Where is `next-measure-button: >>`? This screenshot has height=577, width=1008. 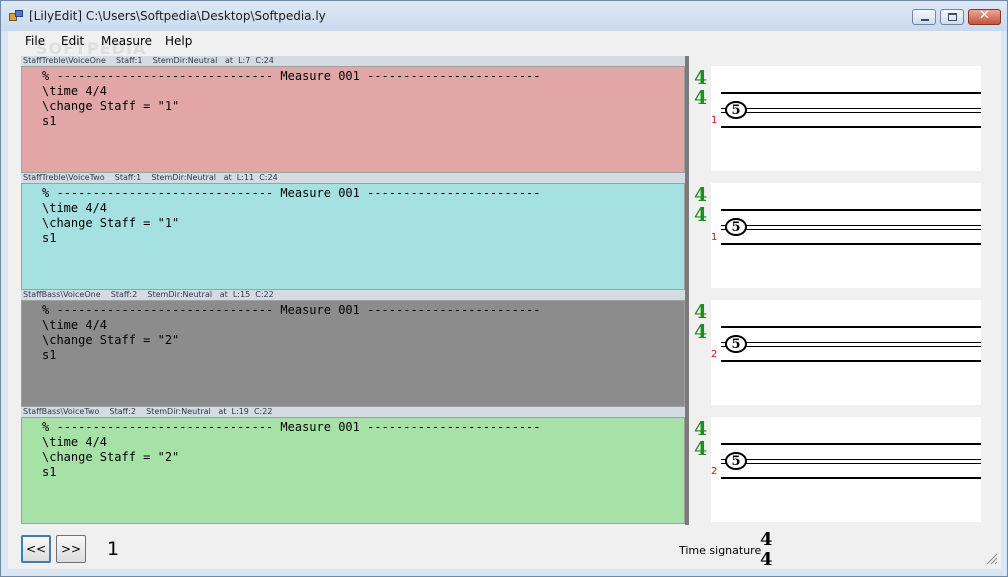
next-measure-button: >> is located at coordinates (71, 549).